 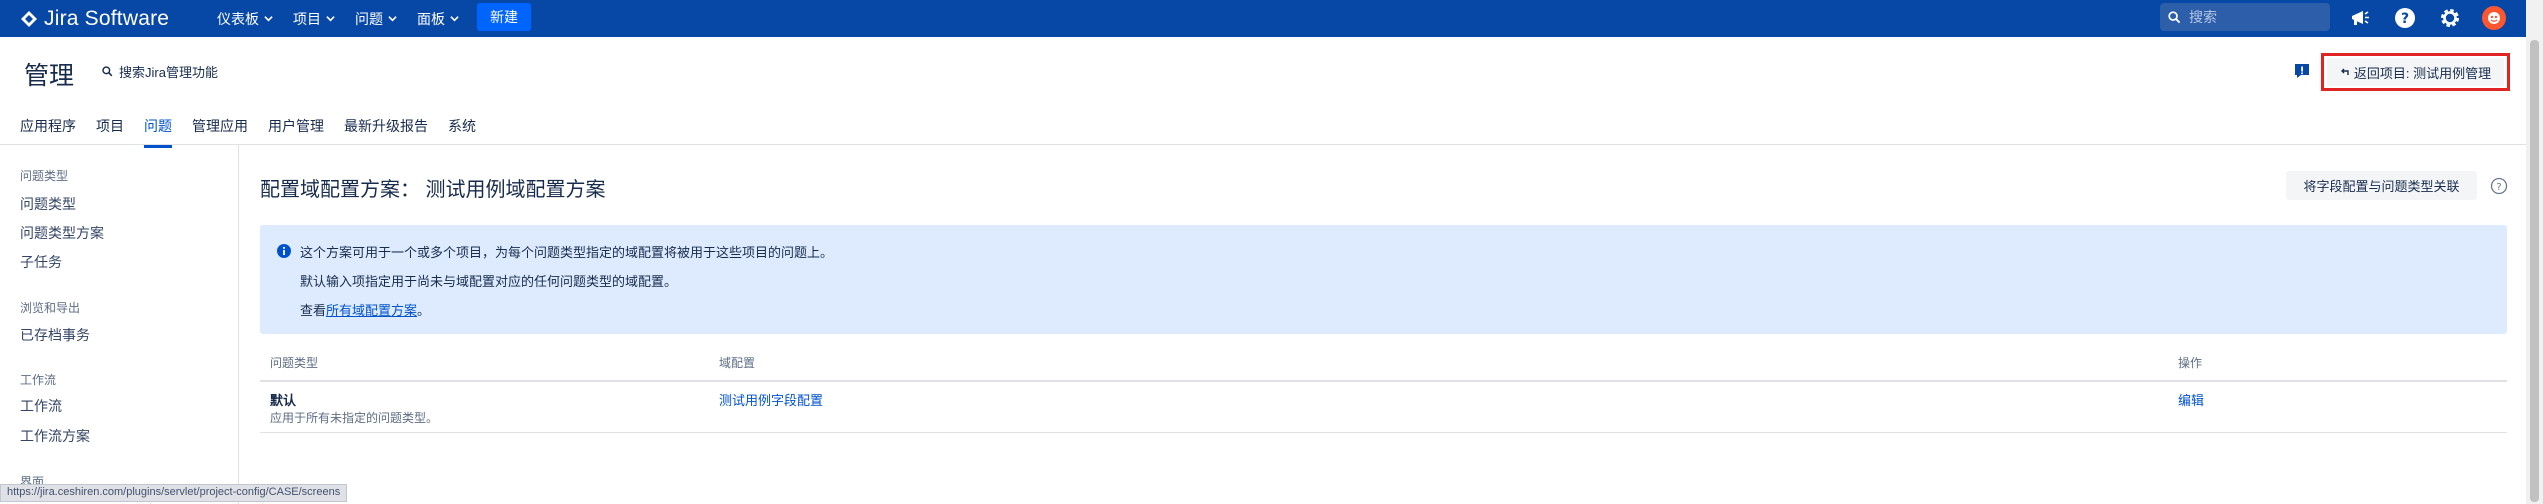 I want to click on row-field-config-link: 测试用例字段配置, so click(x=771, y=399).